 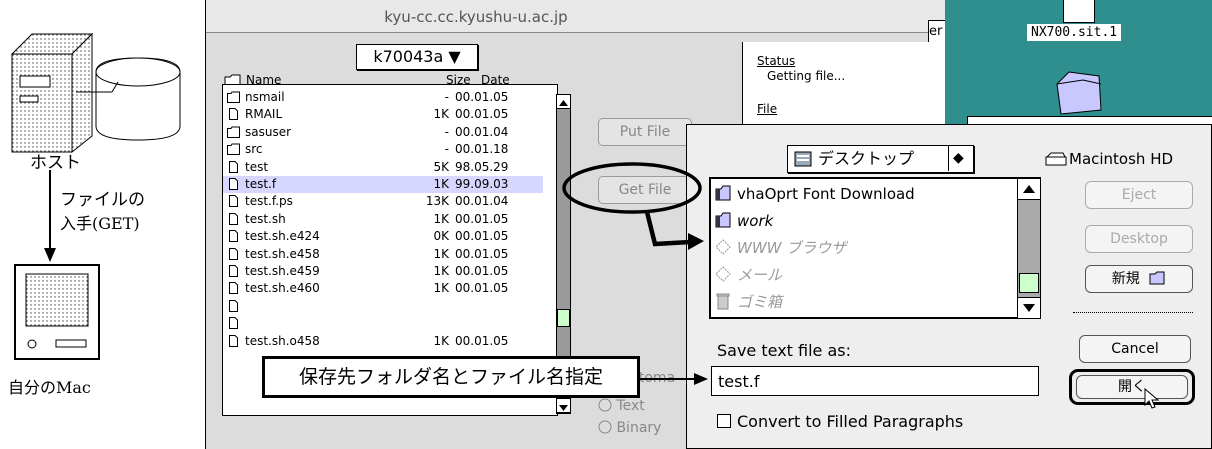 I want to click on callout-box: 保存先フォルダ名とファイル名指定, so click(x=451, y=377).